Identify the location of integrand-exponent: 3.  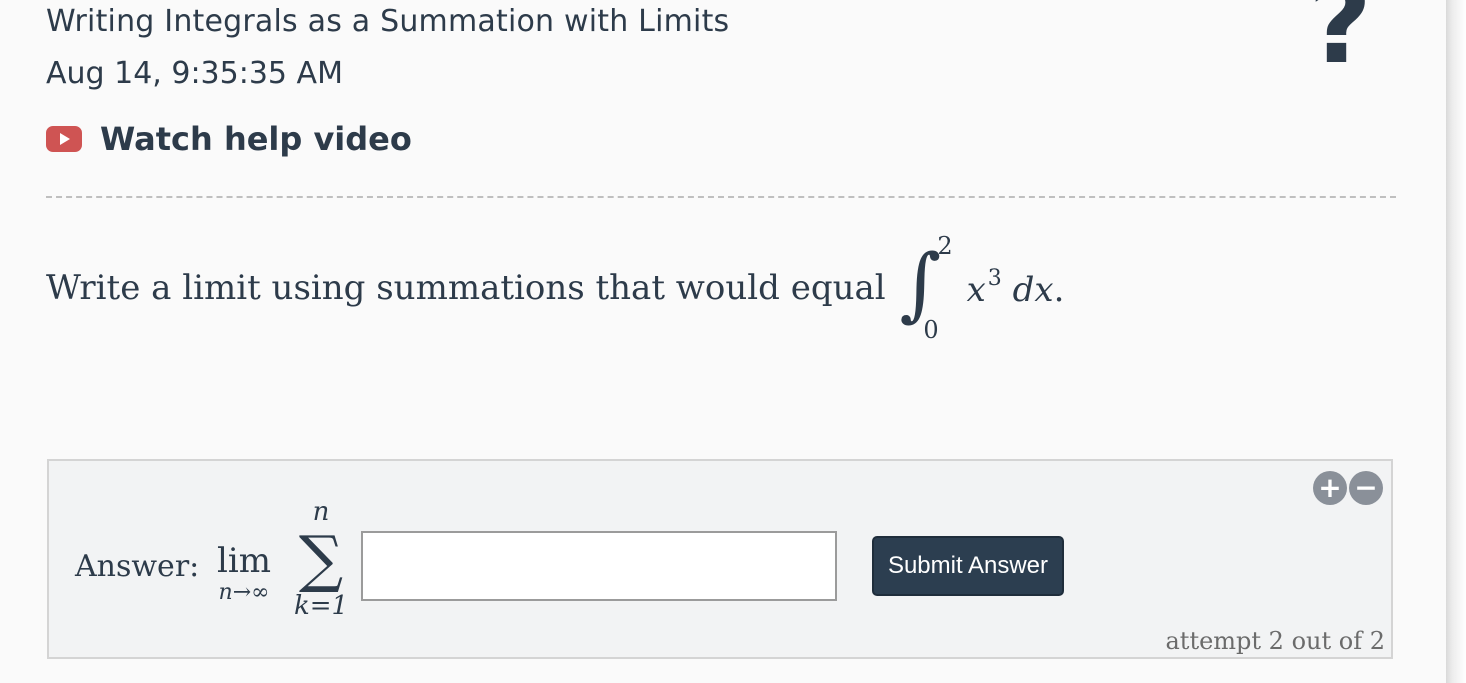
(994, 278).